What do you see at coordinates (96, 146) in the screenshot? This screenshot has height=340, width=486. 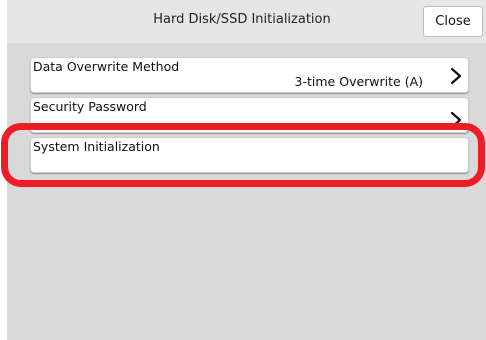 I see `row-label: System Initialization` at bounding box center [96, 146].